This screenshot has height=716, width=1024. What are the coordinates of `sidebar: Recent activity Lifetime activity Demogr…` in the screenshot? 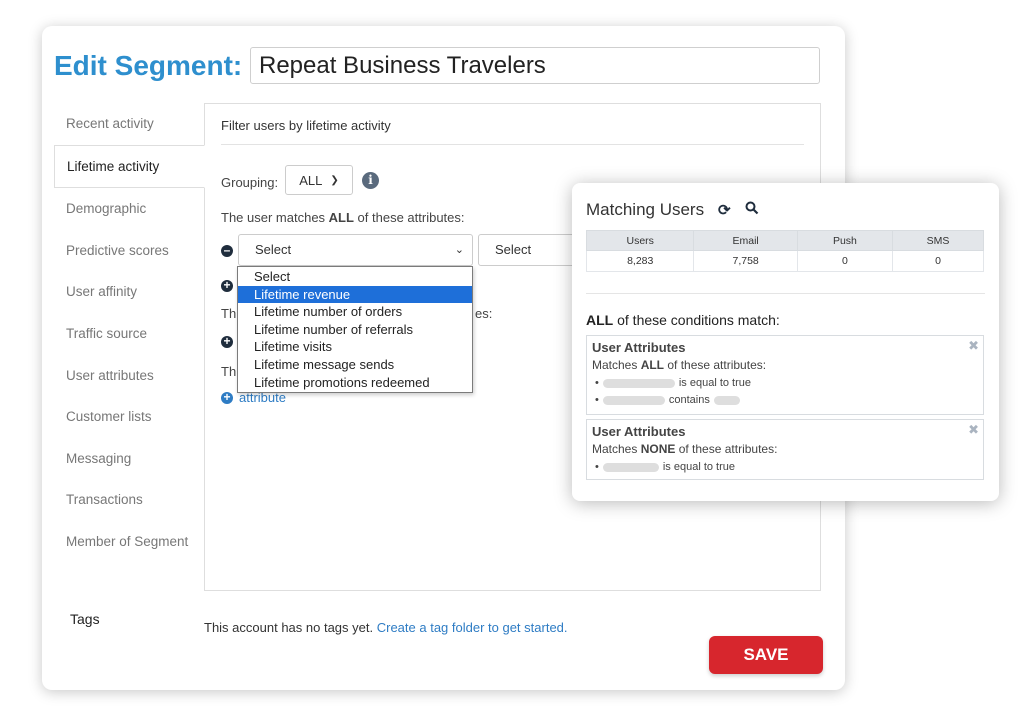 It's located at (129, 333).